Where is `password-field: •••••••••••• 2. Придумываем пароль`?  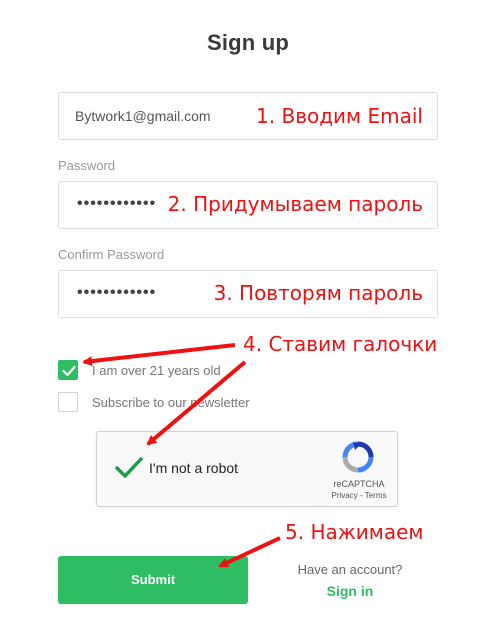 password-field: •••••••••••• 2. Придумываем пароль is located at coordinates (248, 205).